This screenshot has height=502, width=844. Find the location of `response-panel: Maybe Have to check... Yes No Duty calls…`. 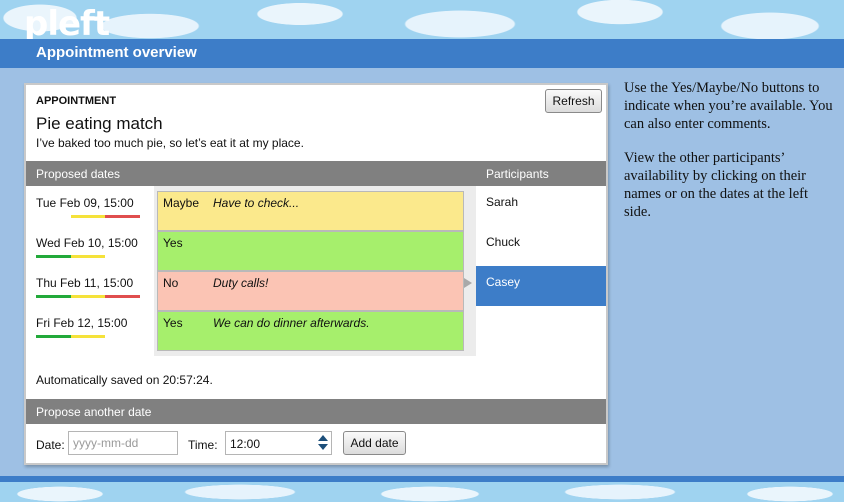

response-panel: Maybe Have to check... Yes No Duty calls… is located at coordinates (315, 271).